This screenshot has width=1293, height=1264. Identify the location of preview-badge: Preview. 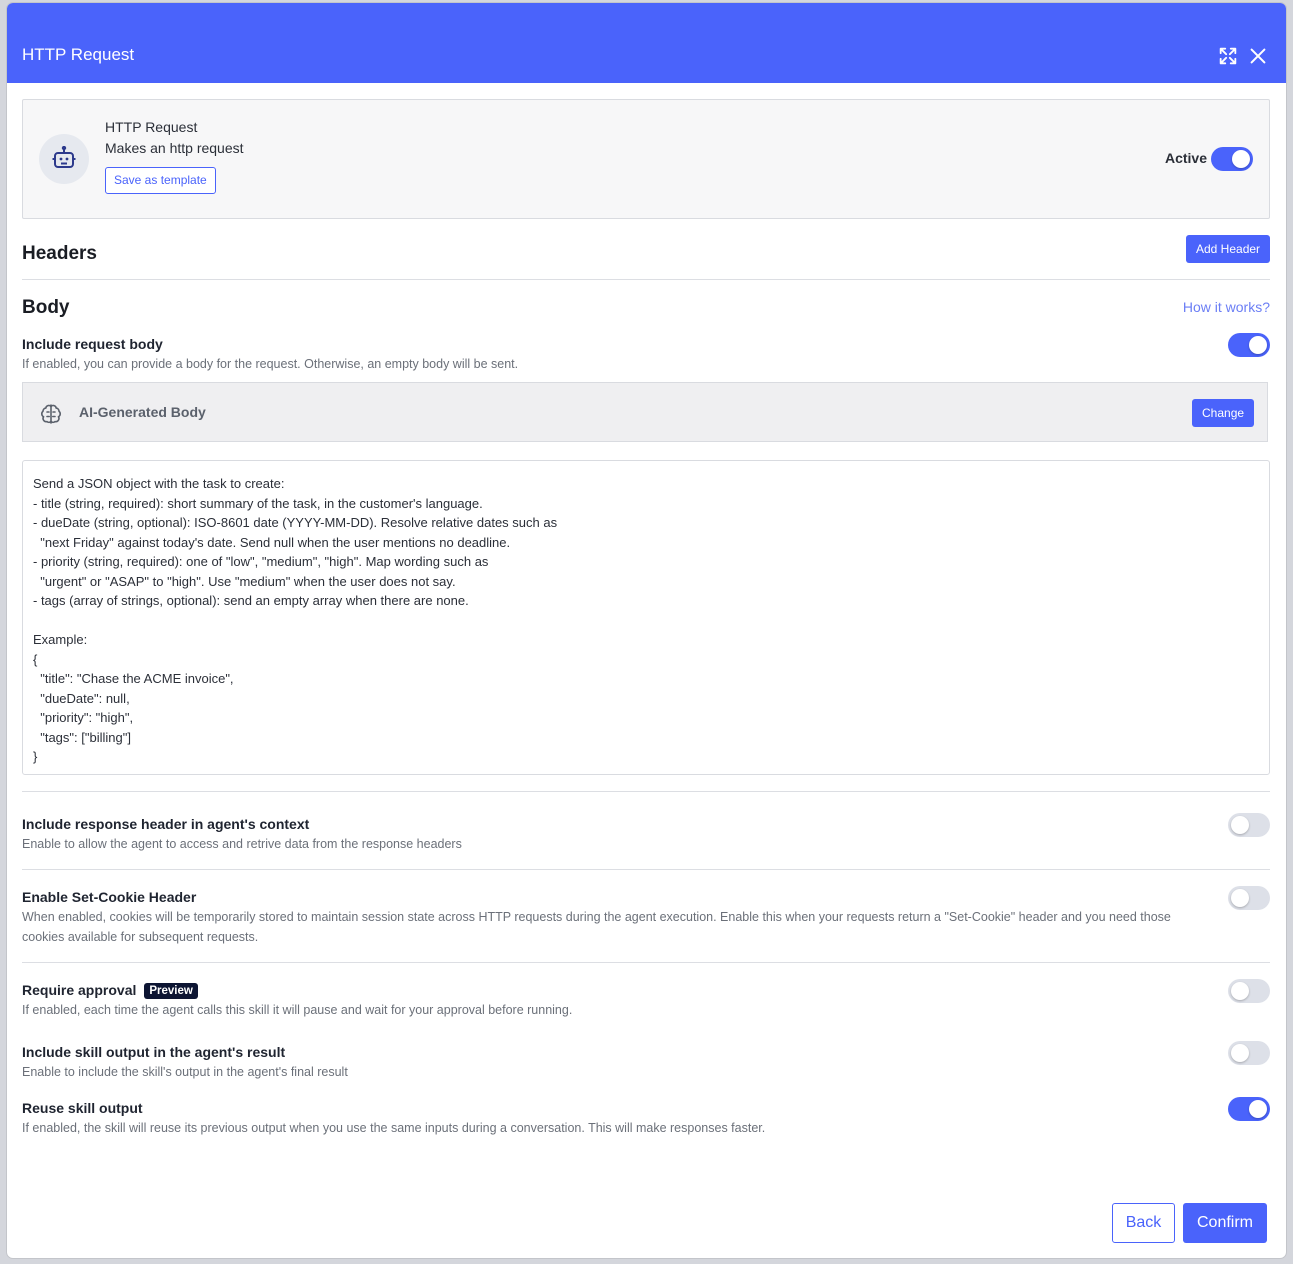
(171, 991).